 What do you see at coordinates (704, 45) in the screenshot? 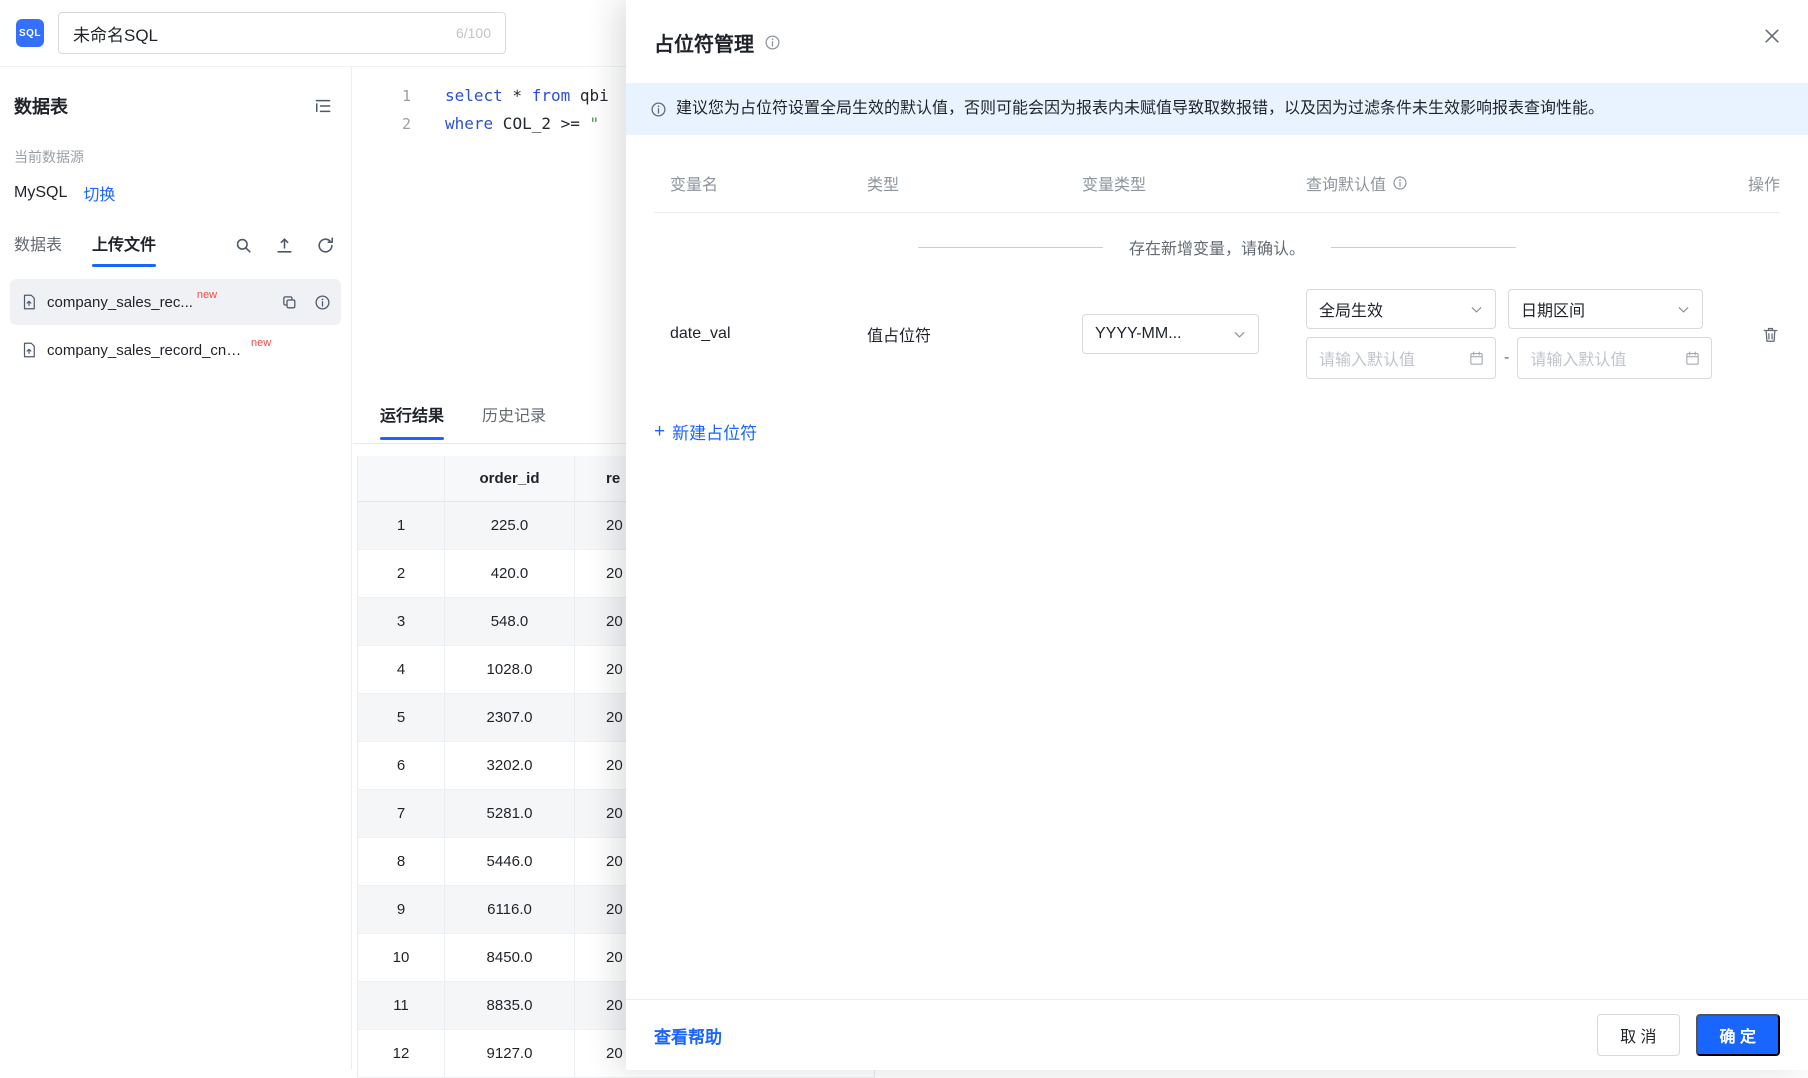
I see `dialog-title: 占位符管理` at bounding box center [704, 45].